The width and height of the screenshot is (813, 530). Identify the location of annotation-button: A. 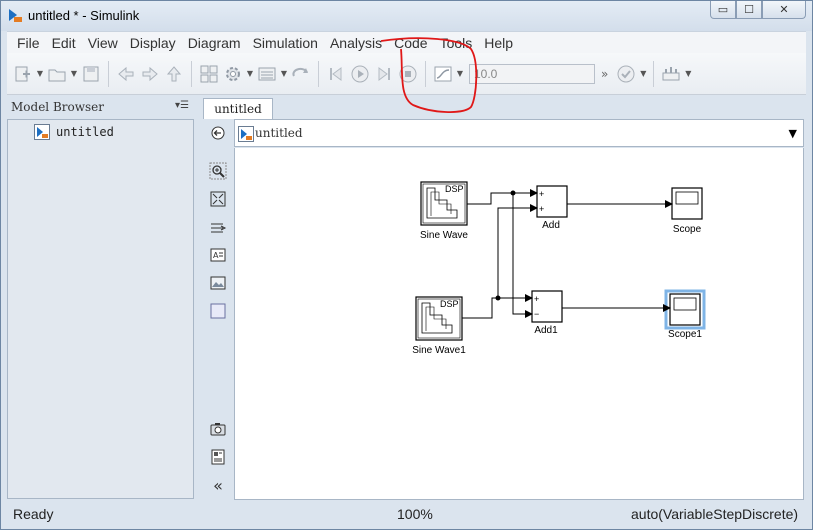
(218, 255).